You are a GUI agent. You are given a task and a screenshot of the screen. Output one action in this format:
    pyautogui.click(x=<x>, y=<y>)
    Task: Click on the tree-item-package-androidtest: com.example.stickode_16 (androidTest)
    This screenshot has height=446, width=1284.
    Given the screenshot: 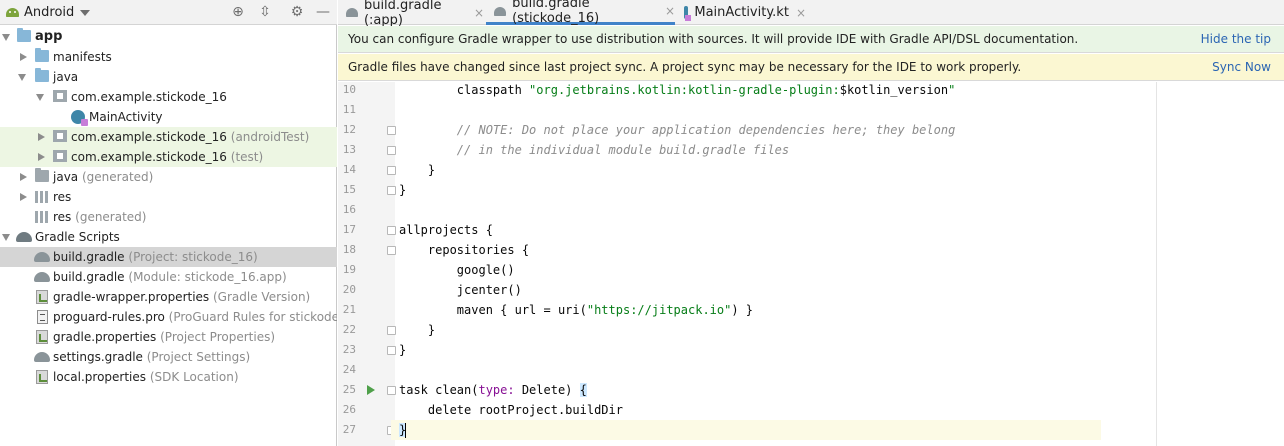 What is the action you would take?
    pyautogui.click(x=168, y=137)
    